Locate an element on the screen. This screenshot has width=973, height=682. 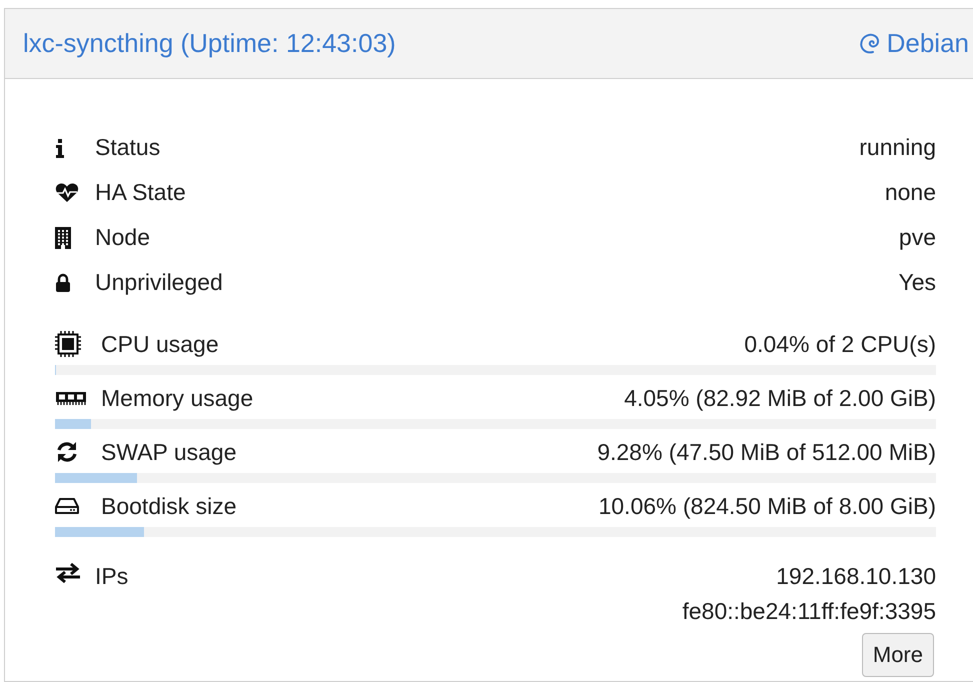
field-label: Node is located at coordinates (123, 237).